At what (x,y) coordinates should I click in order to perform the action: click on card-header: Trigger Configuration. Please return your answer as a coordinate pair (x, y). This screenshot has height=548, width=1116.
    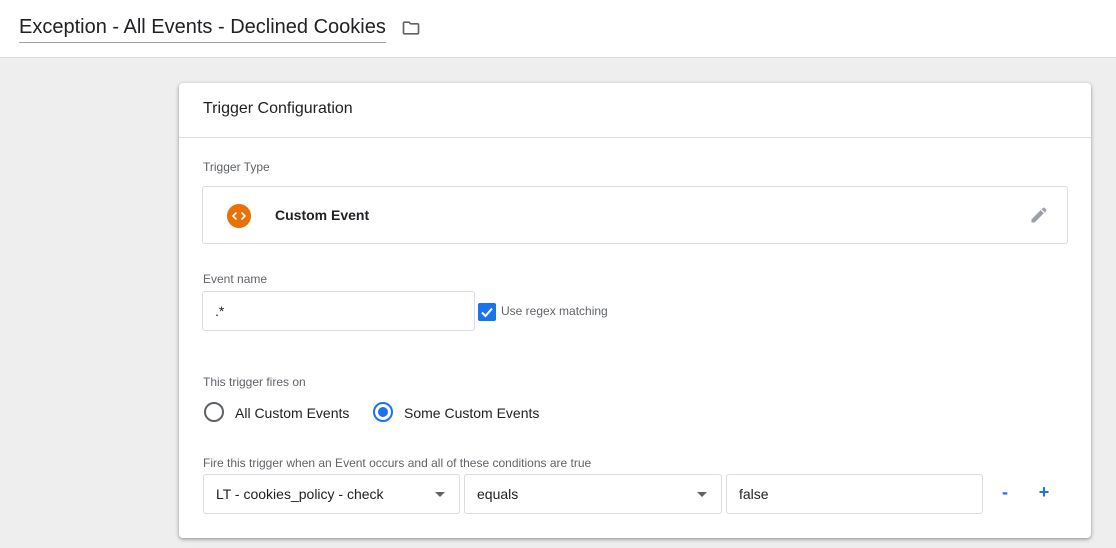
    Looking at the image, I should click on (635, 110).